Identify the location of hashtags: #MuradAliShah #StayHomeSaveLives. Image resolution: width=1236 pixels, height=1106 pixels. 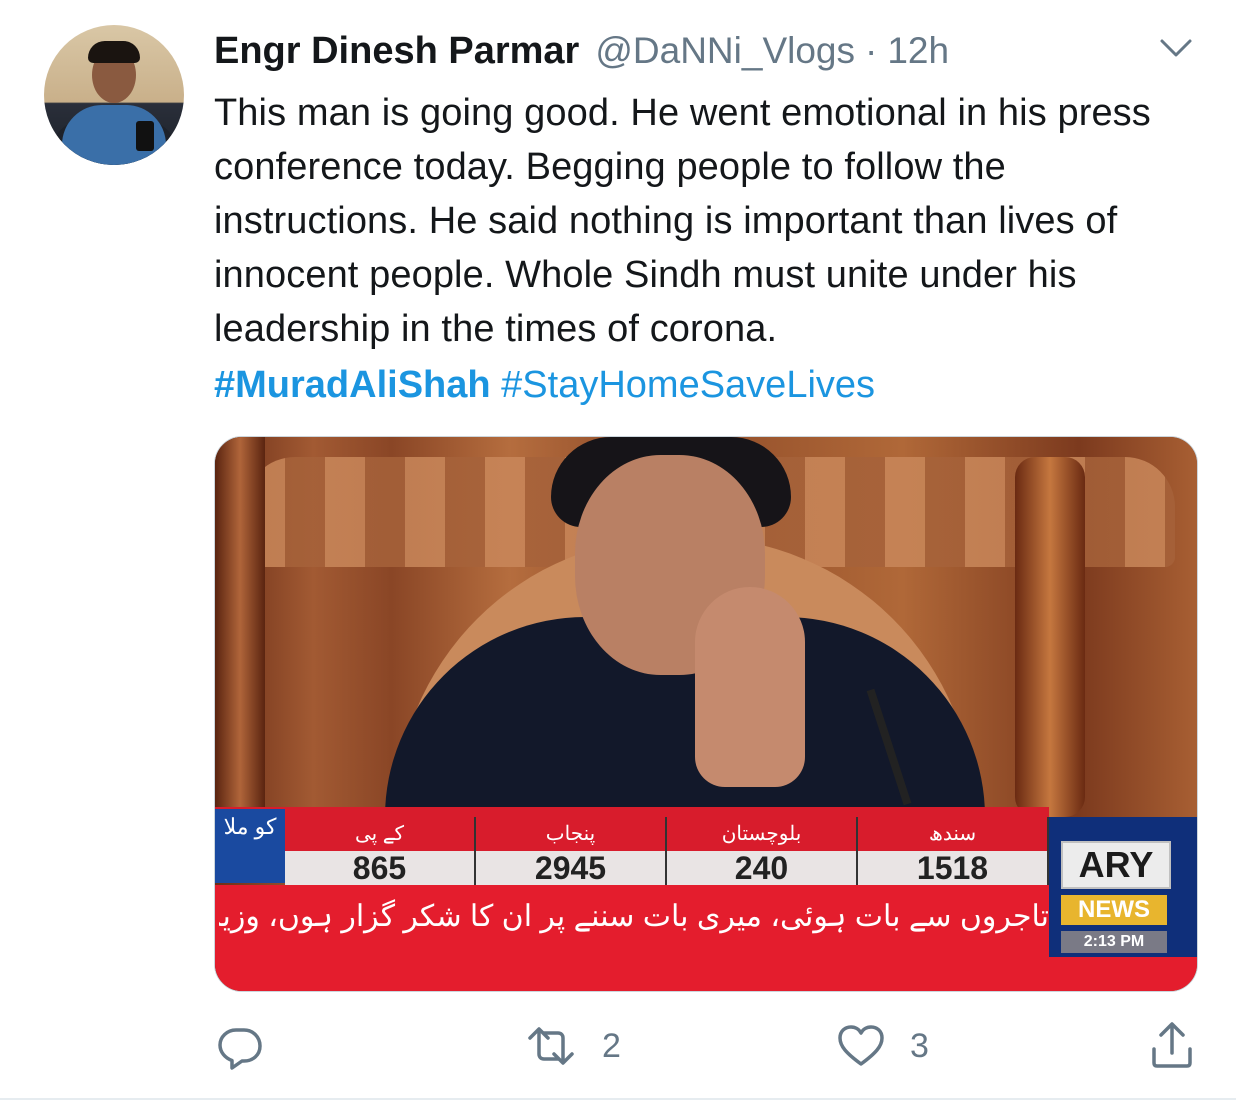
(544, 385).